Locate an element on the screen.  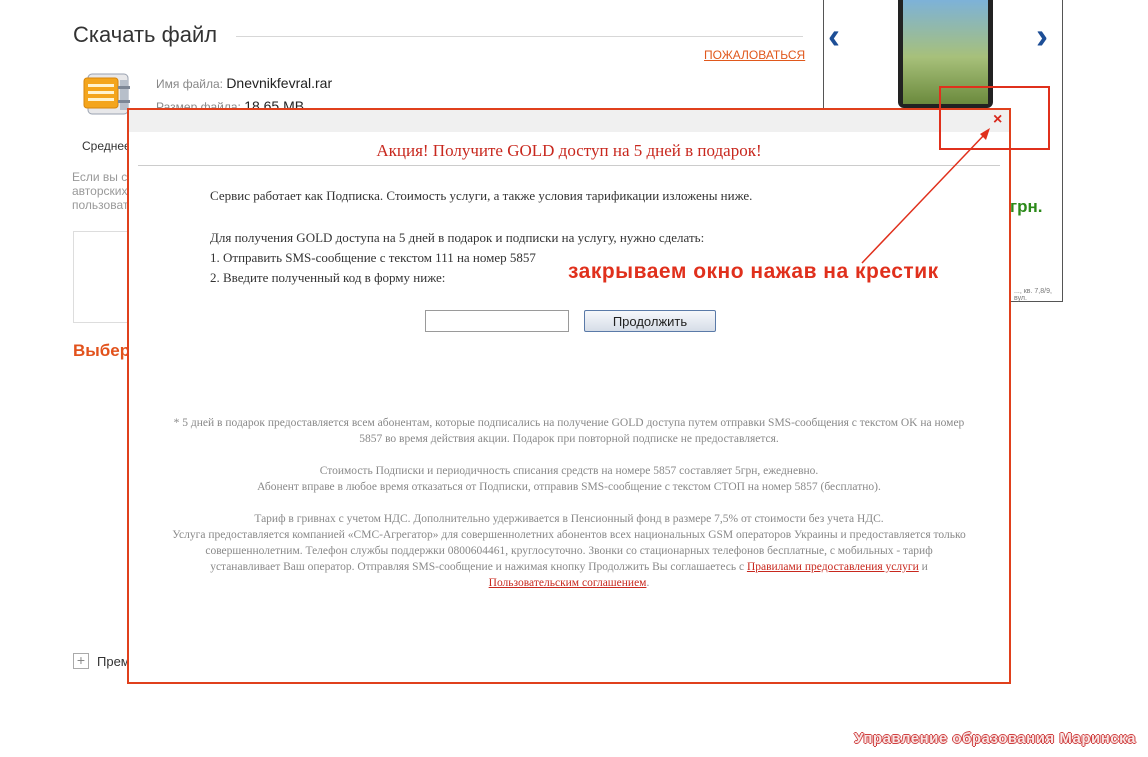
annotation-arrow is located at coordinates (925, 196).